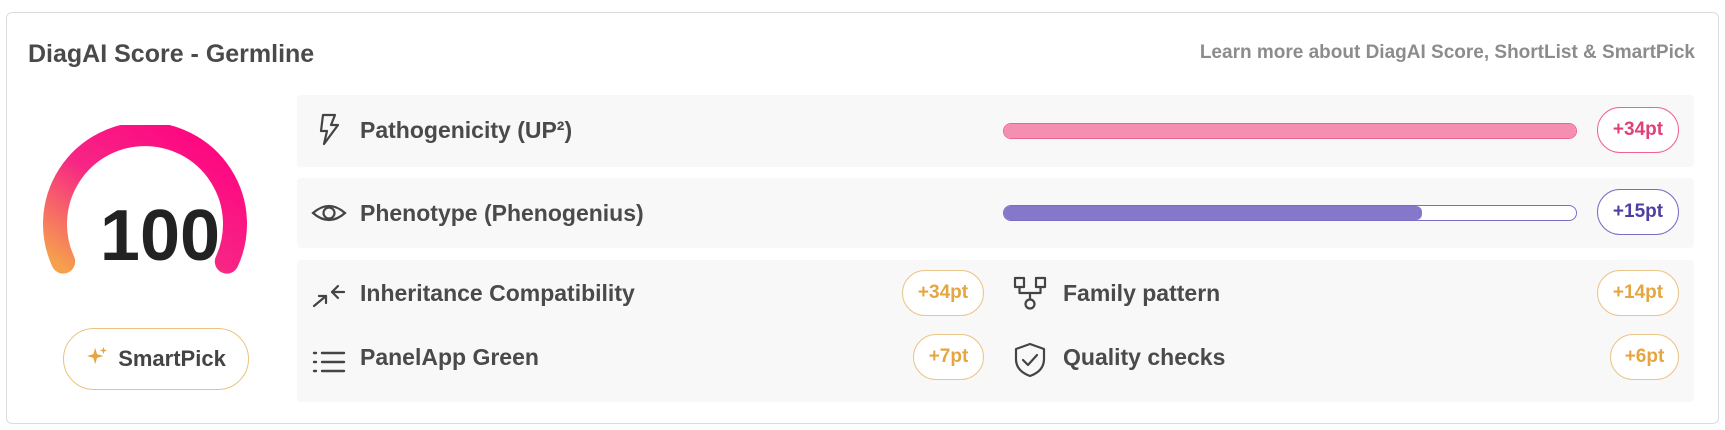  Describe the element at coordinates (329, 362) in the screenshot. I see `list-icon` at that location.